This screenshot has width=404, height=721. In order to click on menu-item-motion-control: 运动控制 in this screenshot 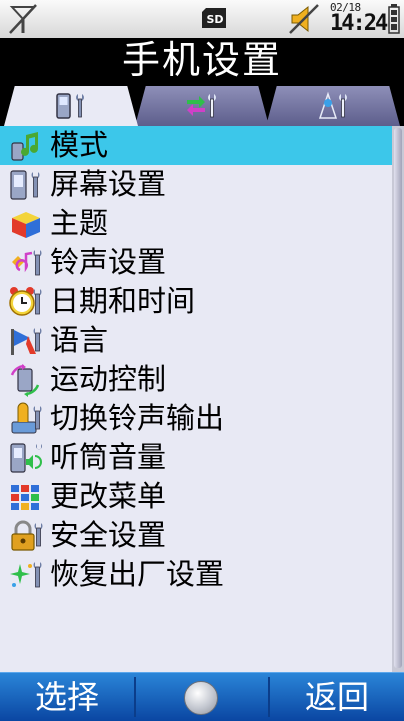, I will do `click(196, 379)`.